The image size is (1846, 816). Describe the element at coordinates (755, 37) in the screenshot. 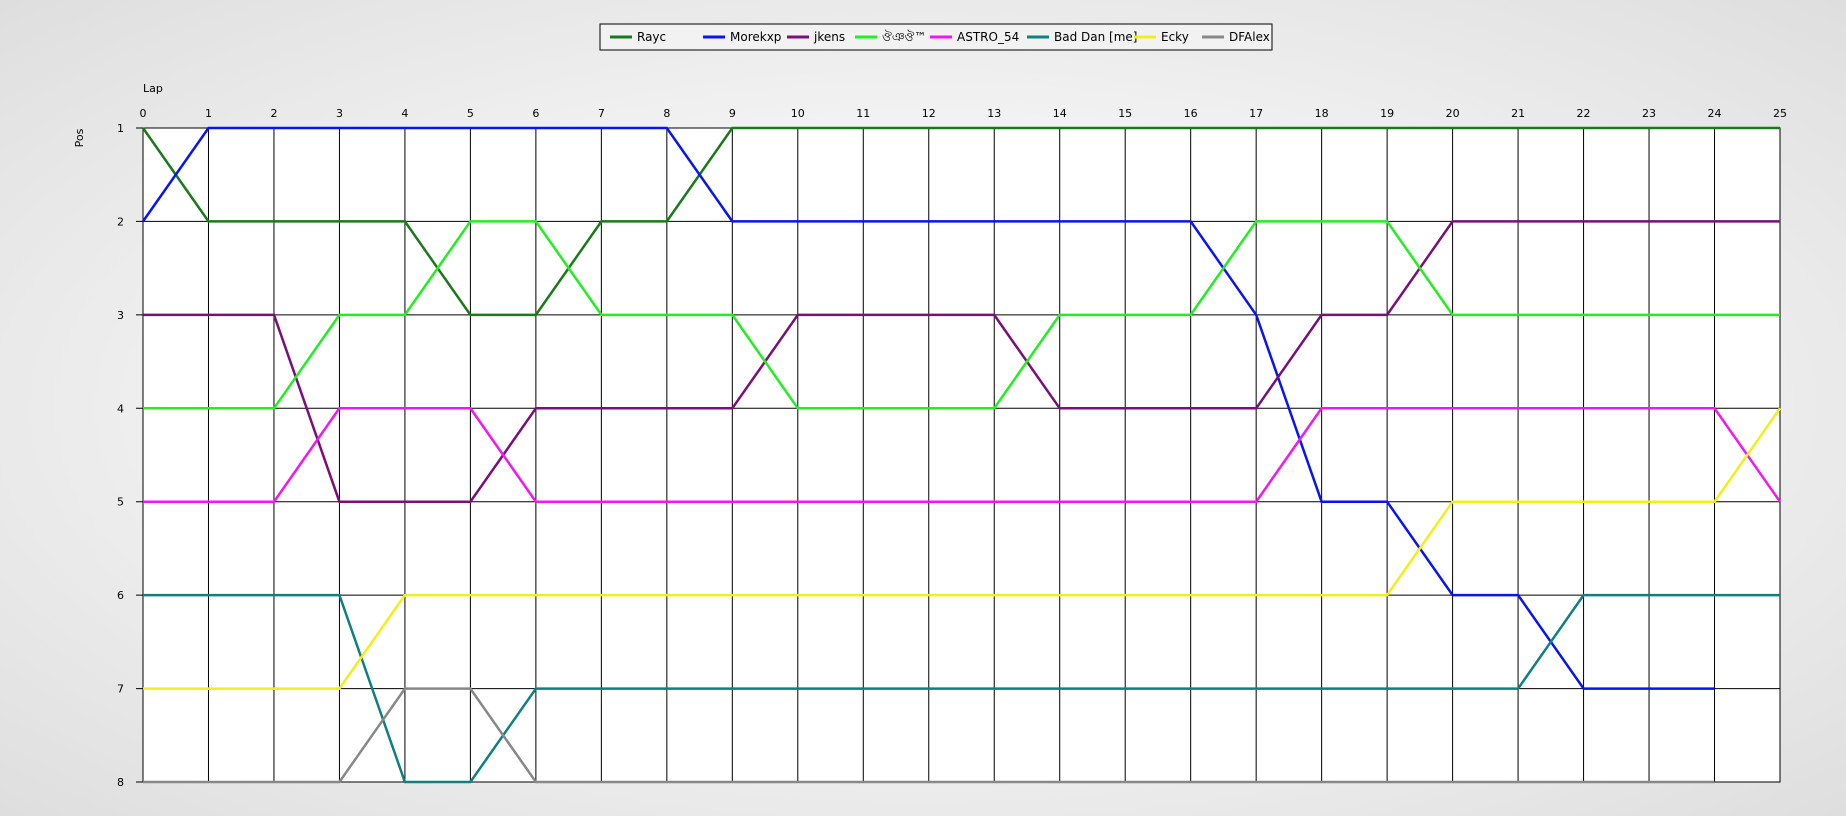

I see `legend-entry-label: Morekxp` at that location.